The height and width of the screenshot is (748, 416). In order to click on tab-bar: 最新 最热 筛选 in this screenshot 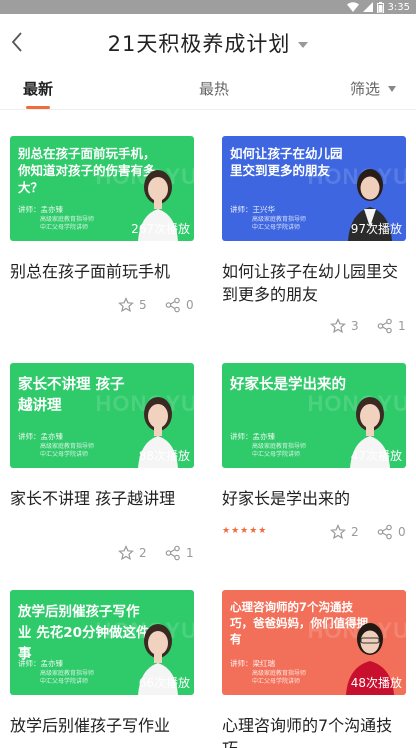, I will do `click(208, 90)`.